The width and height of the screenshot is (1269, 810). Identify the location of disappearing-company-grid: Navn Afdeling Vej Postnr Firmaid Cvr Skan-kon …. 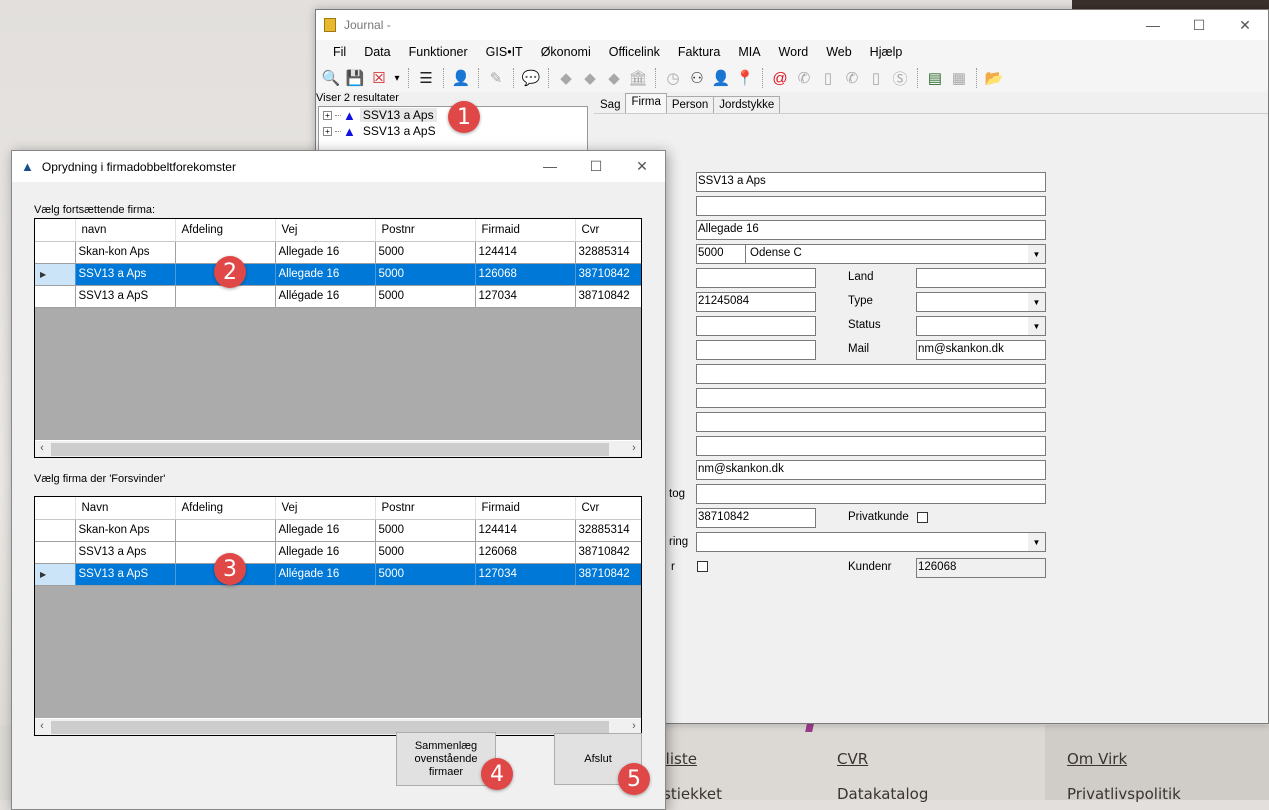
(338, 616).